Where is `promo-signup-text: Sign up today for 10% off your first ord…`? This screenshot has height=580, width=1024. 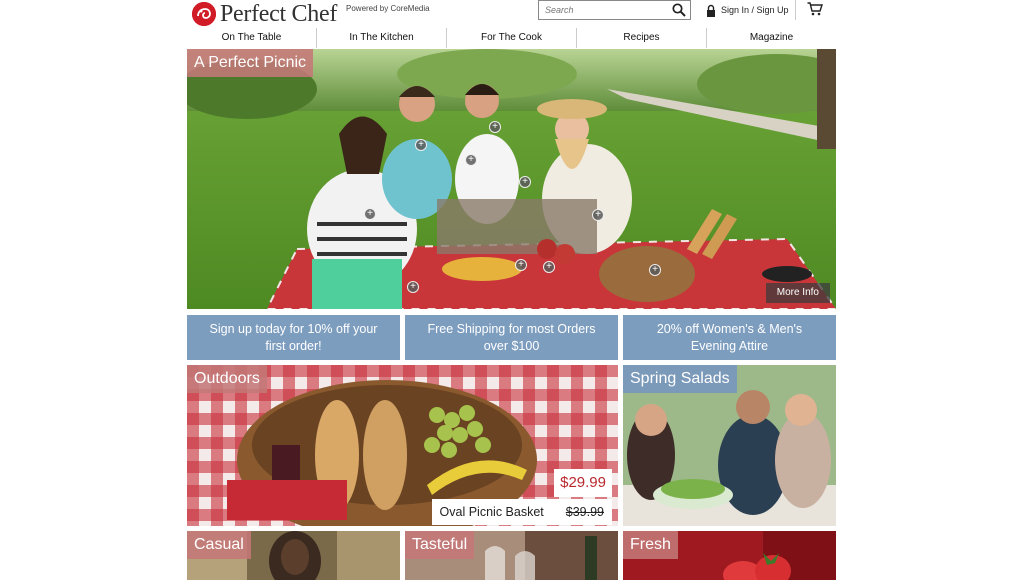 promo-signup-text: Sign up today for 10% off your first ord… is located at coordinates (293, 337).